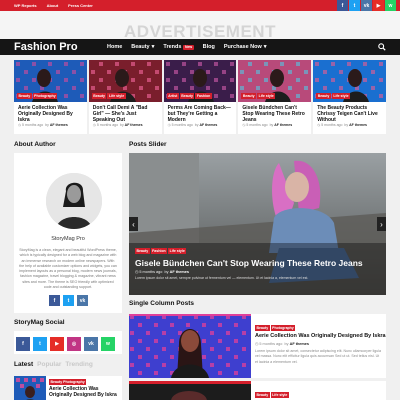  Describe the element at coordinates (74, 344) in the screenshot. I see `instagram-icon: ◎` at that location.